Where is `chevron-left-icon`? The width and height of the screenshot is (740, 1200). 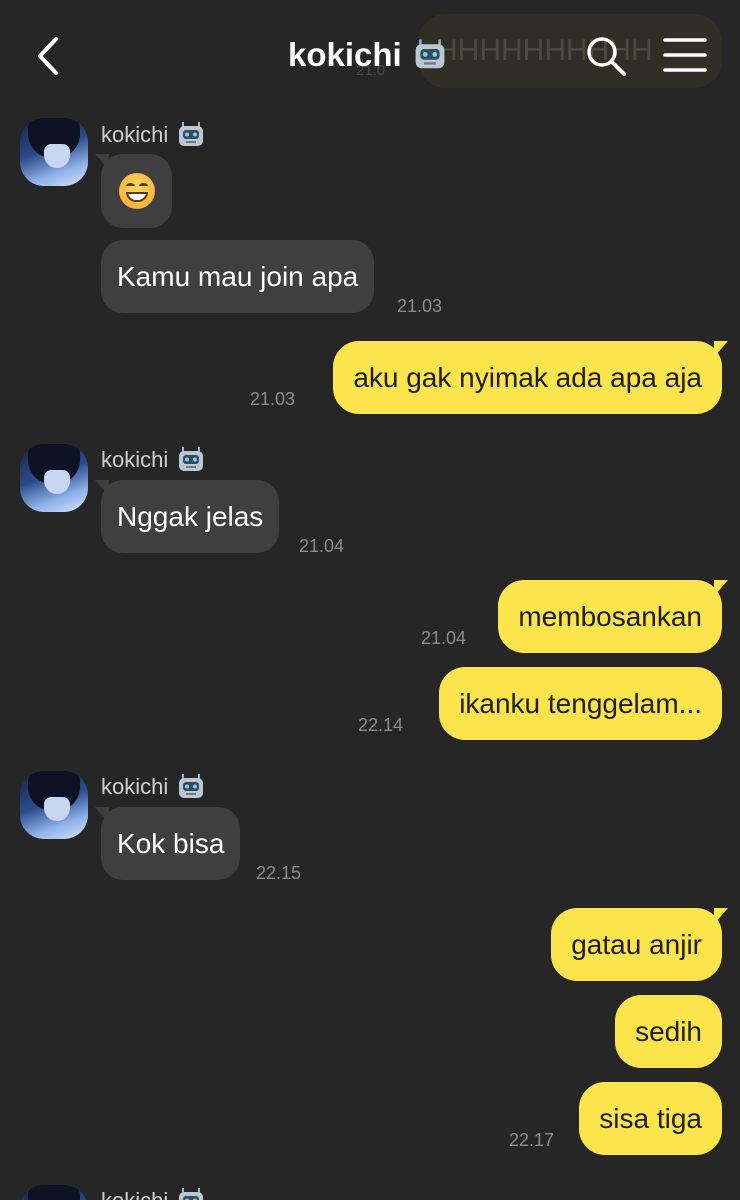
chevron-left-icon is located at coordinates (48, 56).